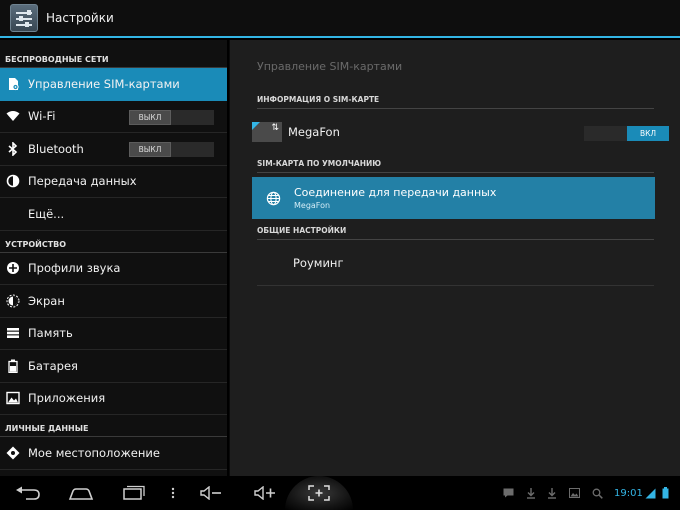 Image resolution: width=680 pixels, height=510 pixels. I want to click on home-icon, so click(81, 494).